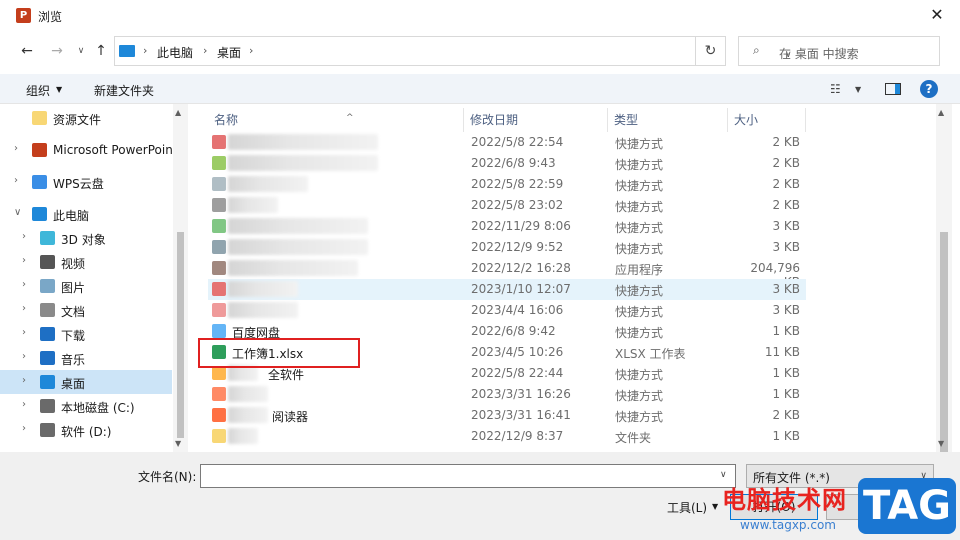  I want to click on column-header-date: 修改日期, so click(536, 120).